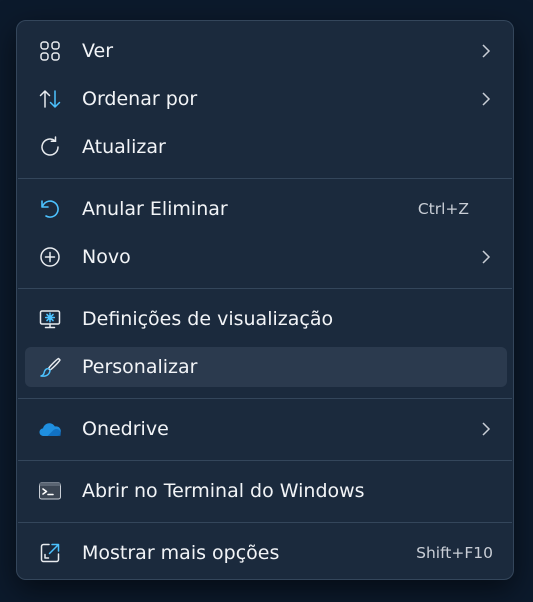  Describe the element at coordinates (50, 319) in the screenshot. I see `display-settings-icon` at that location.